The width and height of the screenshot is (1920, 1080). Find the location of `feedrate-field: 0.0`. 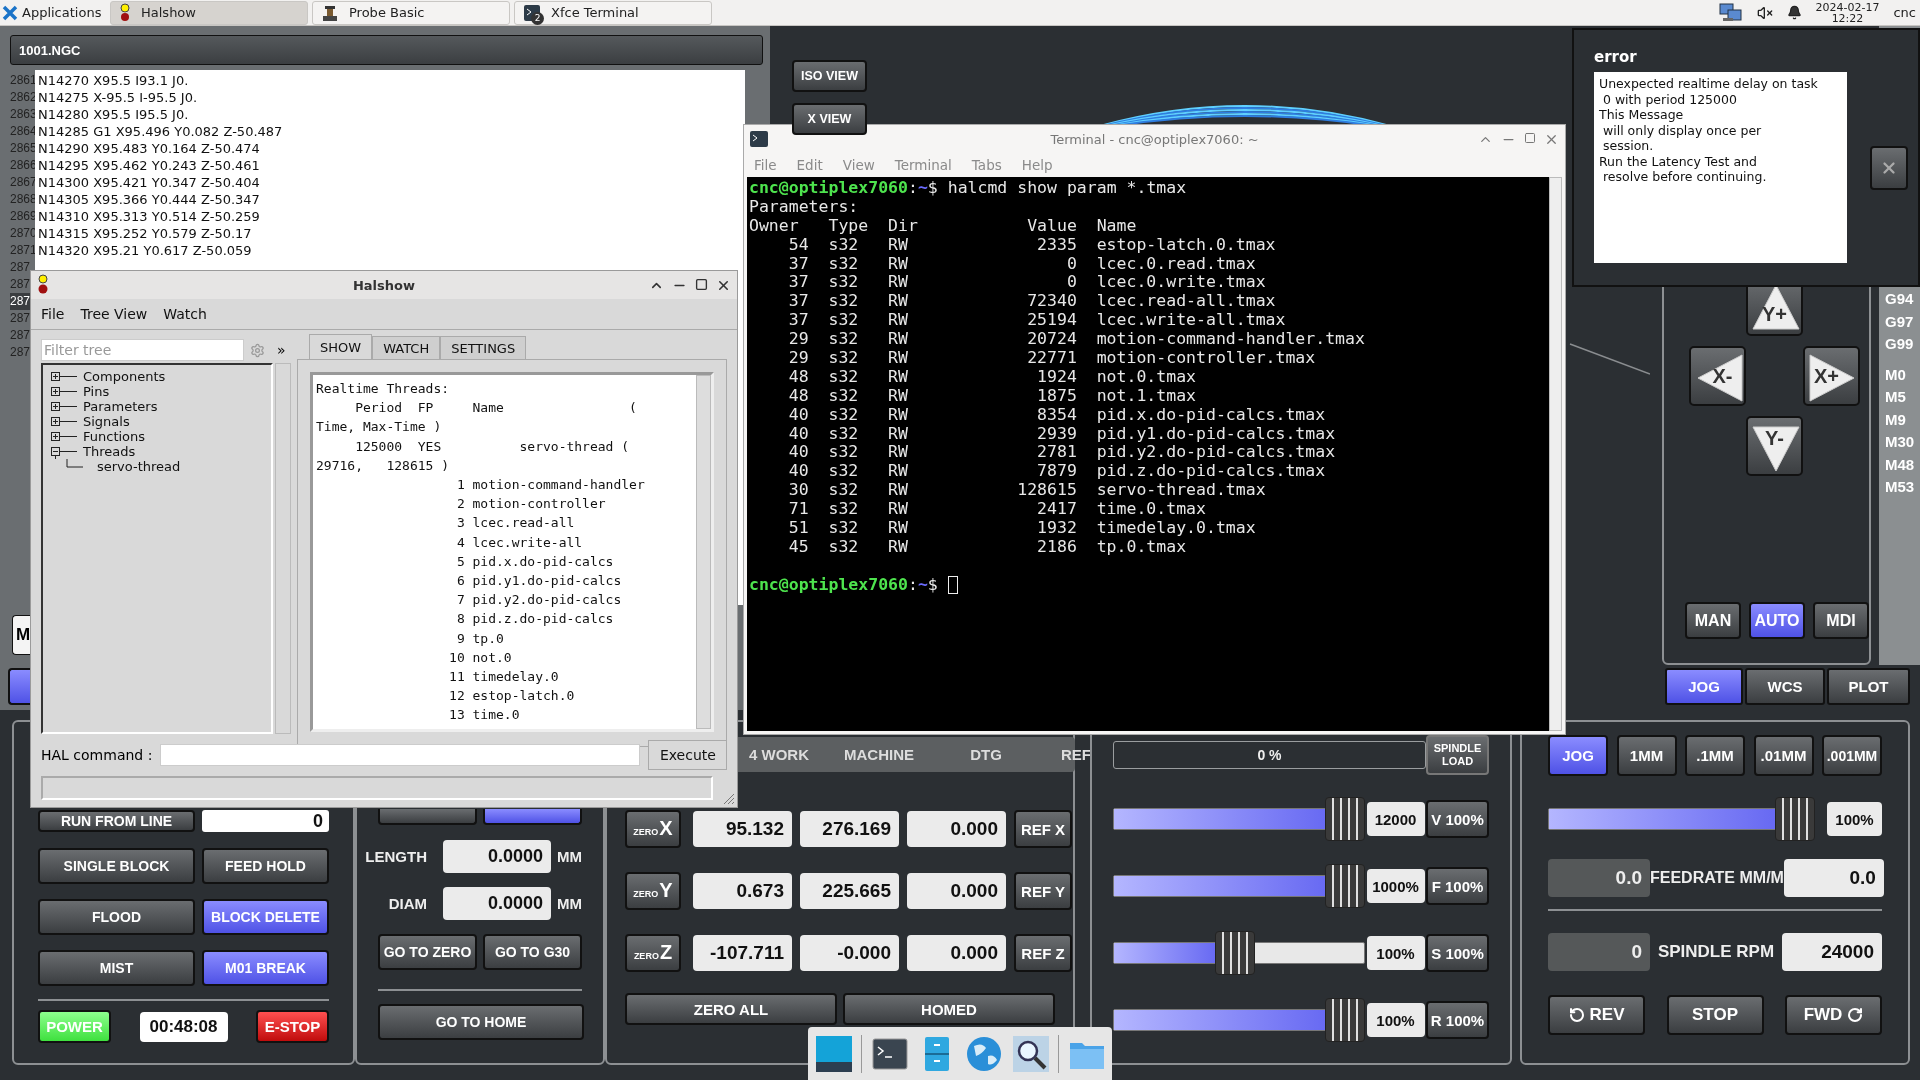

feedrate-field: 0.0 is located at coordinates (1833, 878).